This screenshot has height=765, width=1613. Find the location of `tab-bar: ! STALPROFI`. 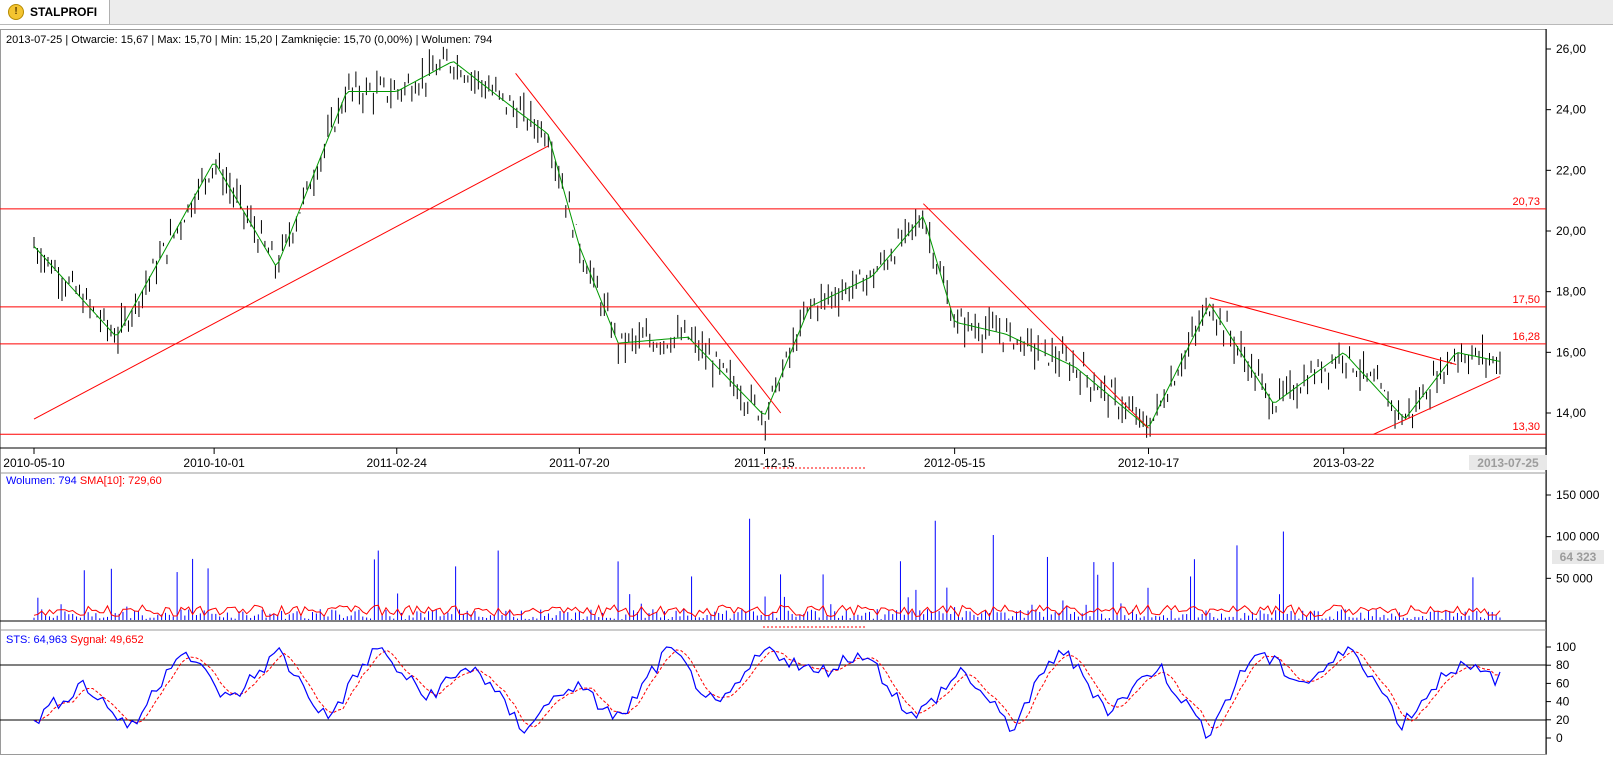

tab-bar: ! STALPROFI is located at coordinates (806, 12).